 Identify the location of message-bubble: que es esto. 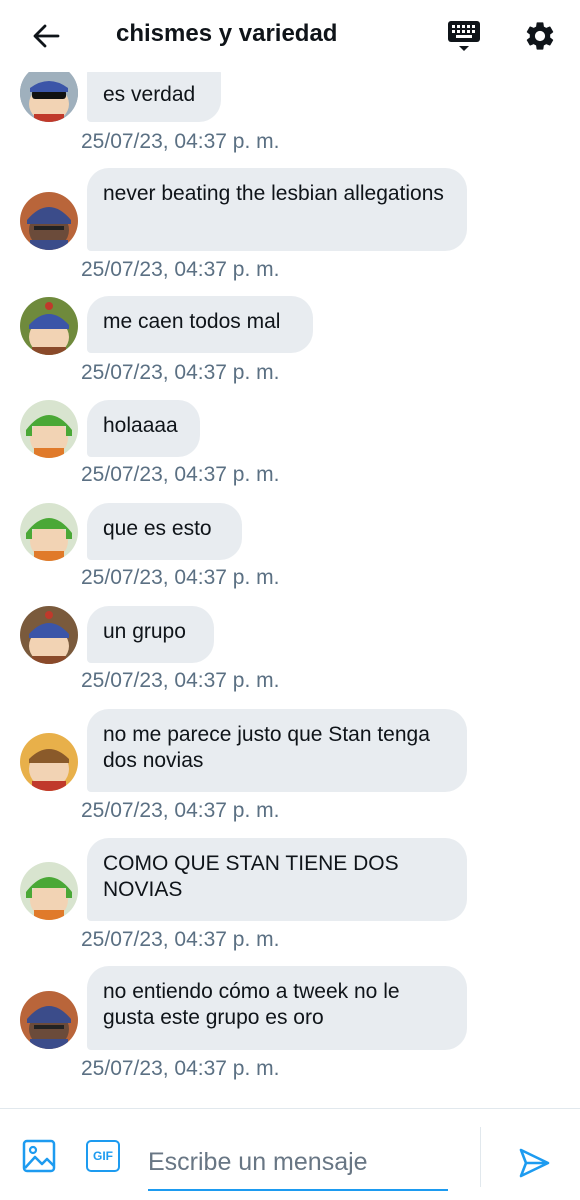
(164, 531).